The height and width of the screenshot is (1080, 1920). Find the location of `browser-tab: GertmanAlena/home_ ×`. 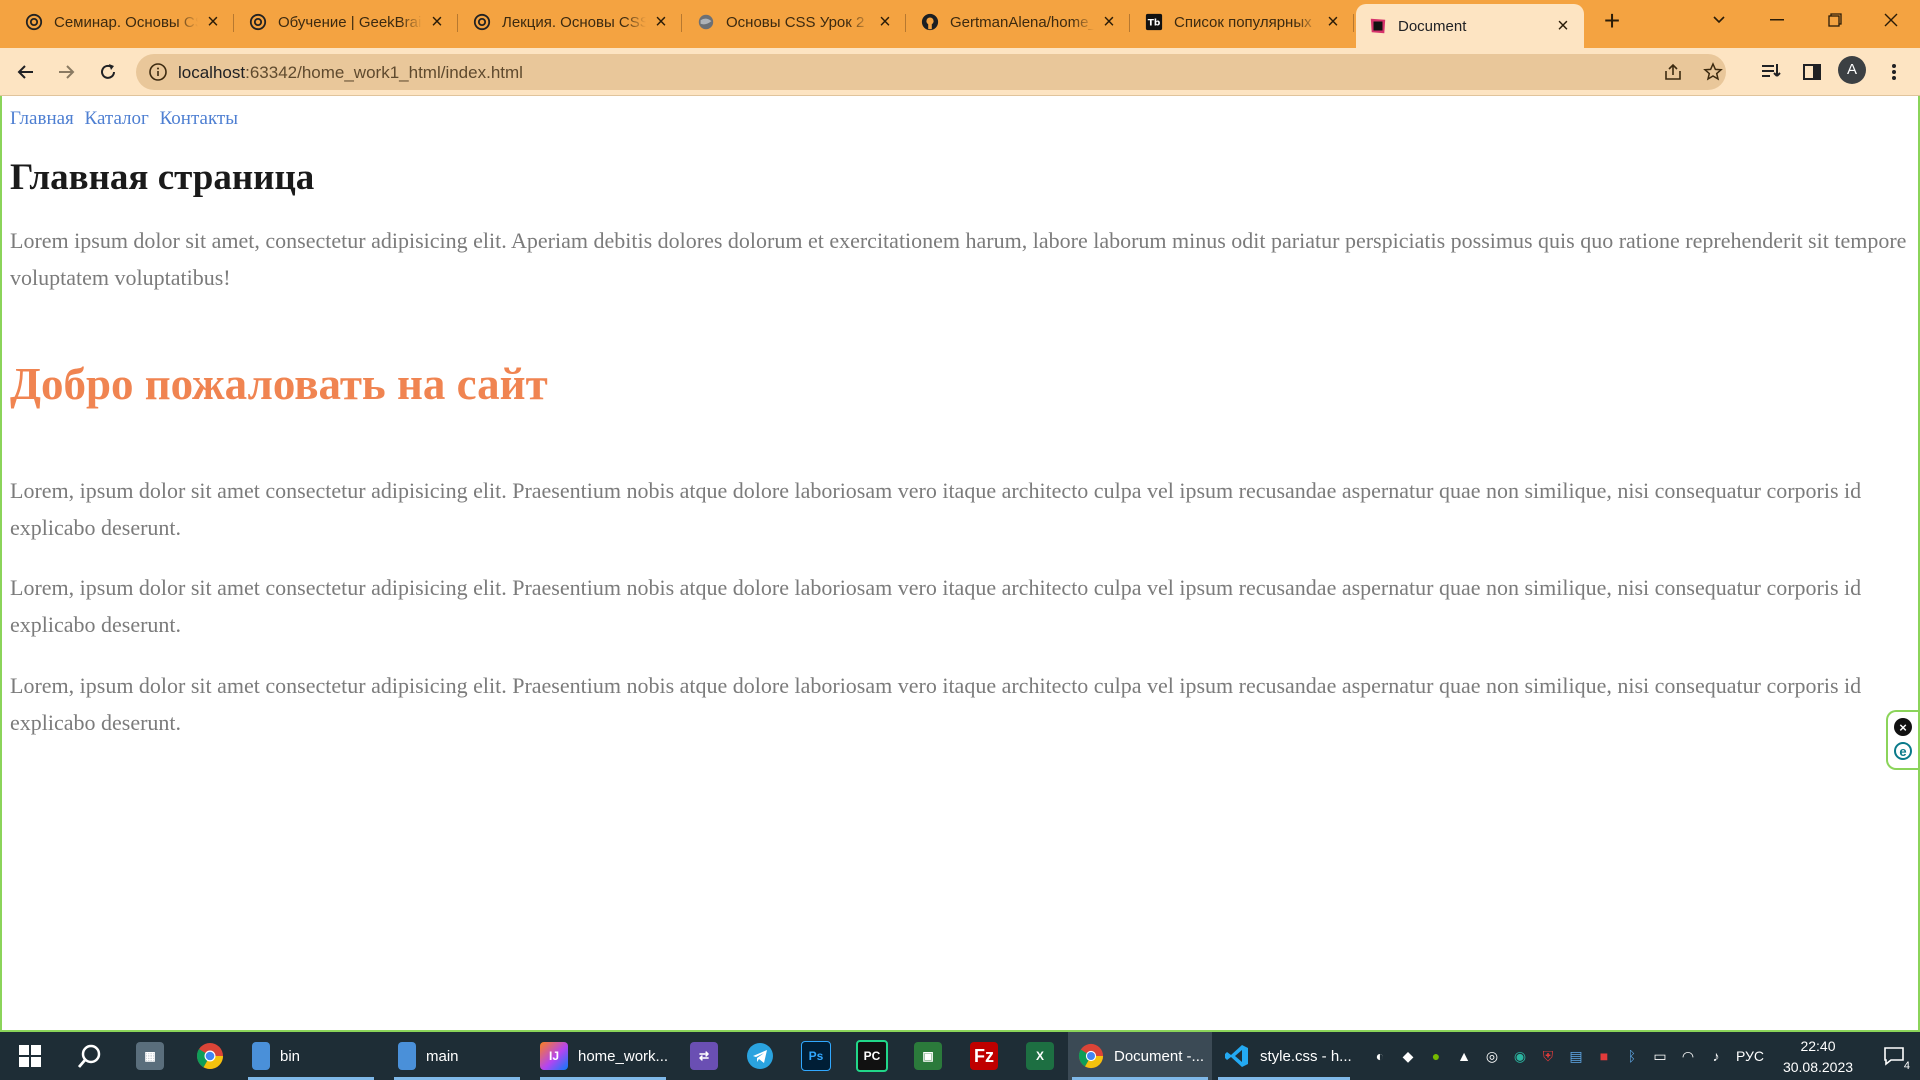

browser-tab: GertmanAlena/home_ × is located at coordinates (1019, 22).